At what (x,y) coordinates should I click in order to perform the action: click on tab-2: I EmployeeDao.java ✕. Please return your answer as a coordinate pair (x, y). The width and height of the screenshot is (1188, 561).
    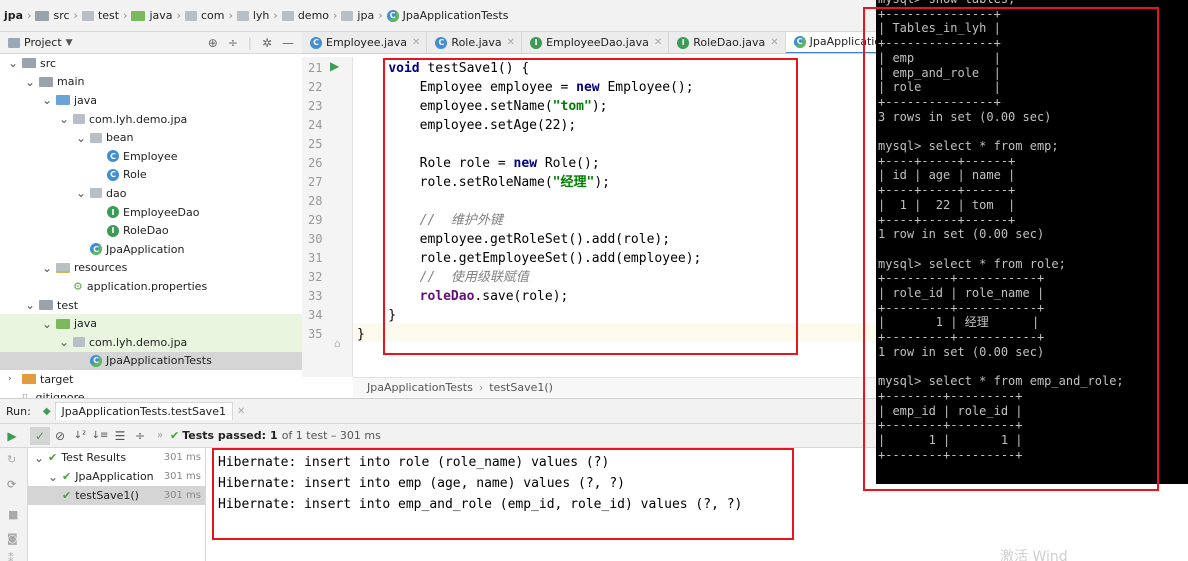
    Looking at the image, I should click on (596, 42).